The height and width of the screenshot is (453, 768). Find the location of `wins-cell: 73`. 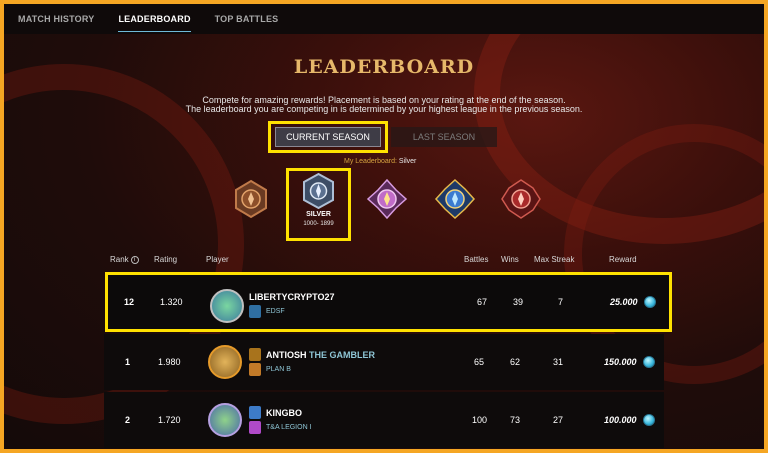

wins-cell: 73 is located at coordinates (515, 420).